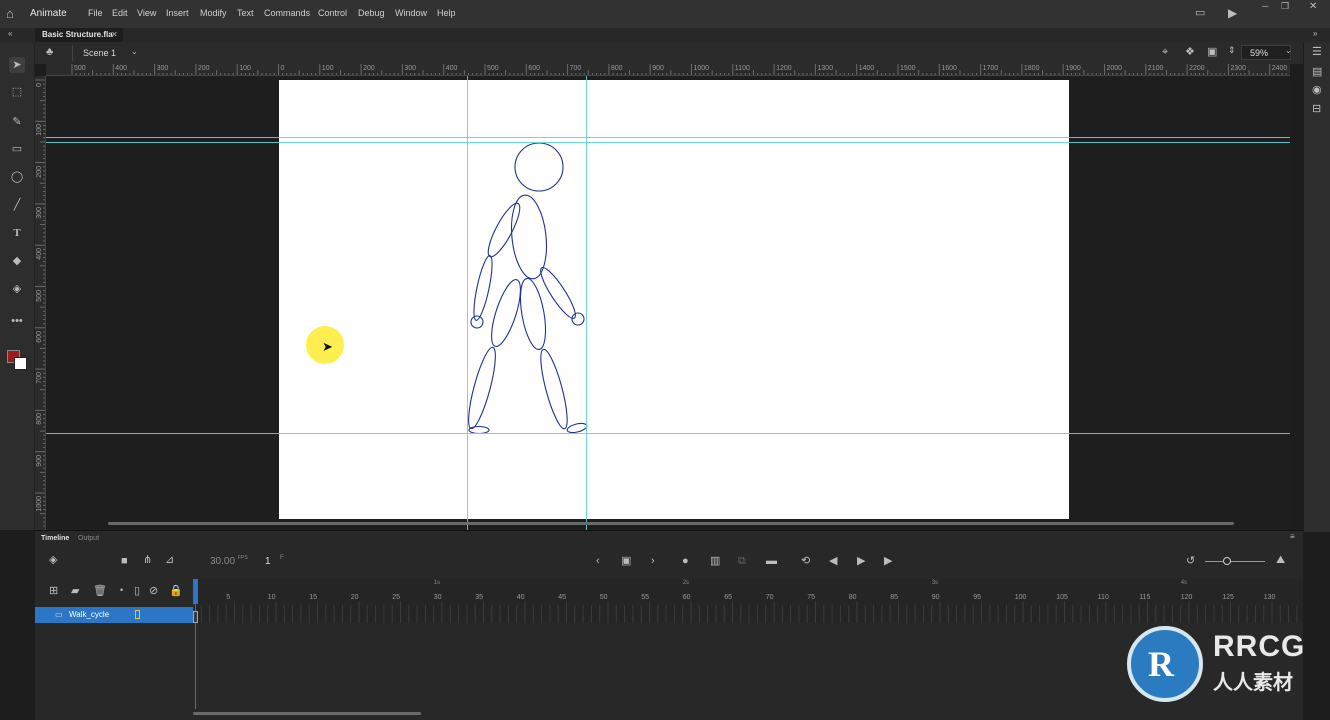  I want to click on new-folder-icon: ▰, so click(75, 591).